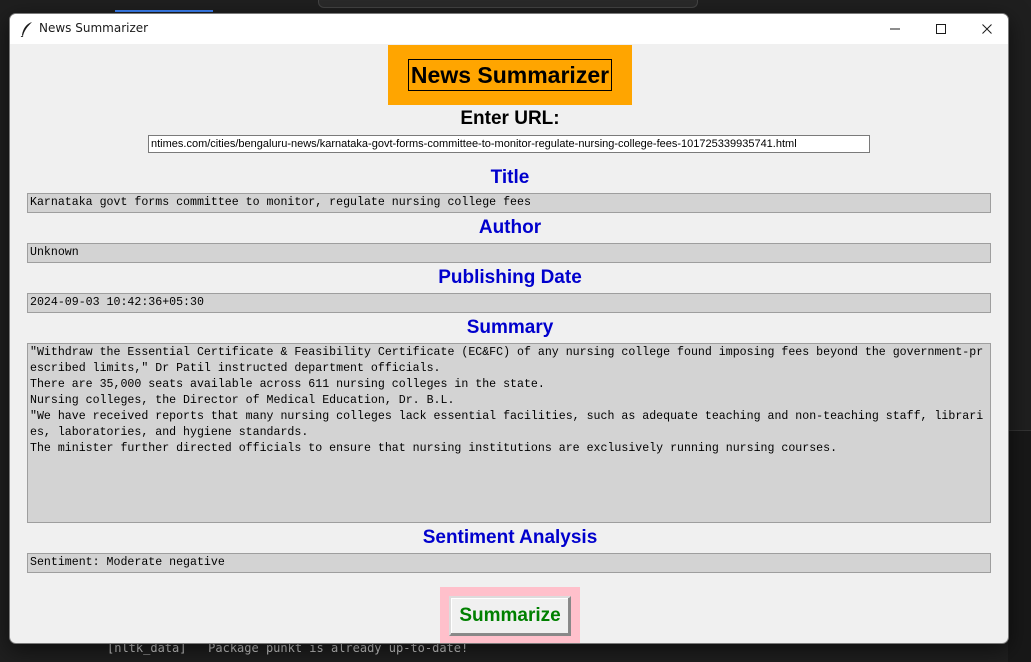 The width and height of the screenshot is (1031, 662). Describe the element at coordinates (510, 177) in the screenshot. I see `title-label: Title` at that location.